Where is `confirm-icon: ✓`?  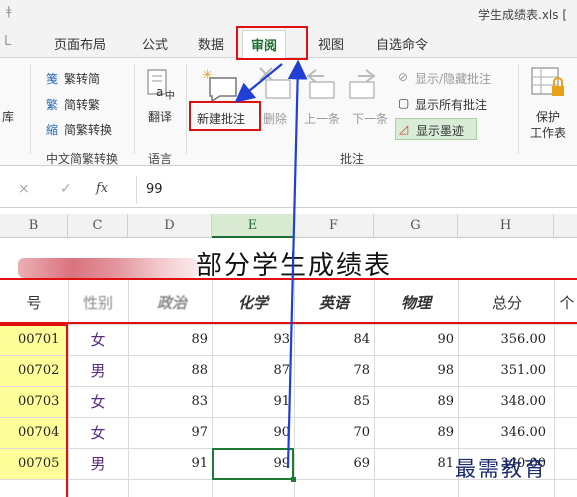 confirm-icon: ✓ is located at coordinates (66, 189).